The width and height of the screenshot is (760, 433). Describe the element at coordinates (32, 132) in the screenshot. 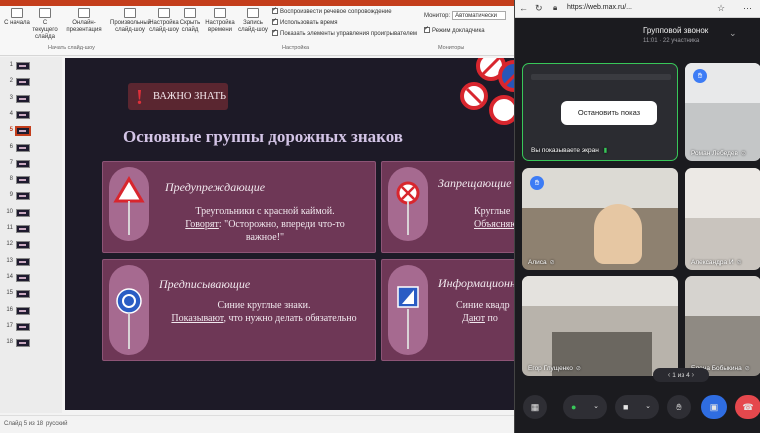

I see `slide-thumbnail: 5` at that location.